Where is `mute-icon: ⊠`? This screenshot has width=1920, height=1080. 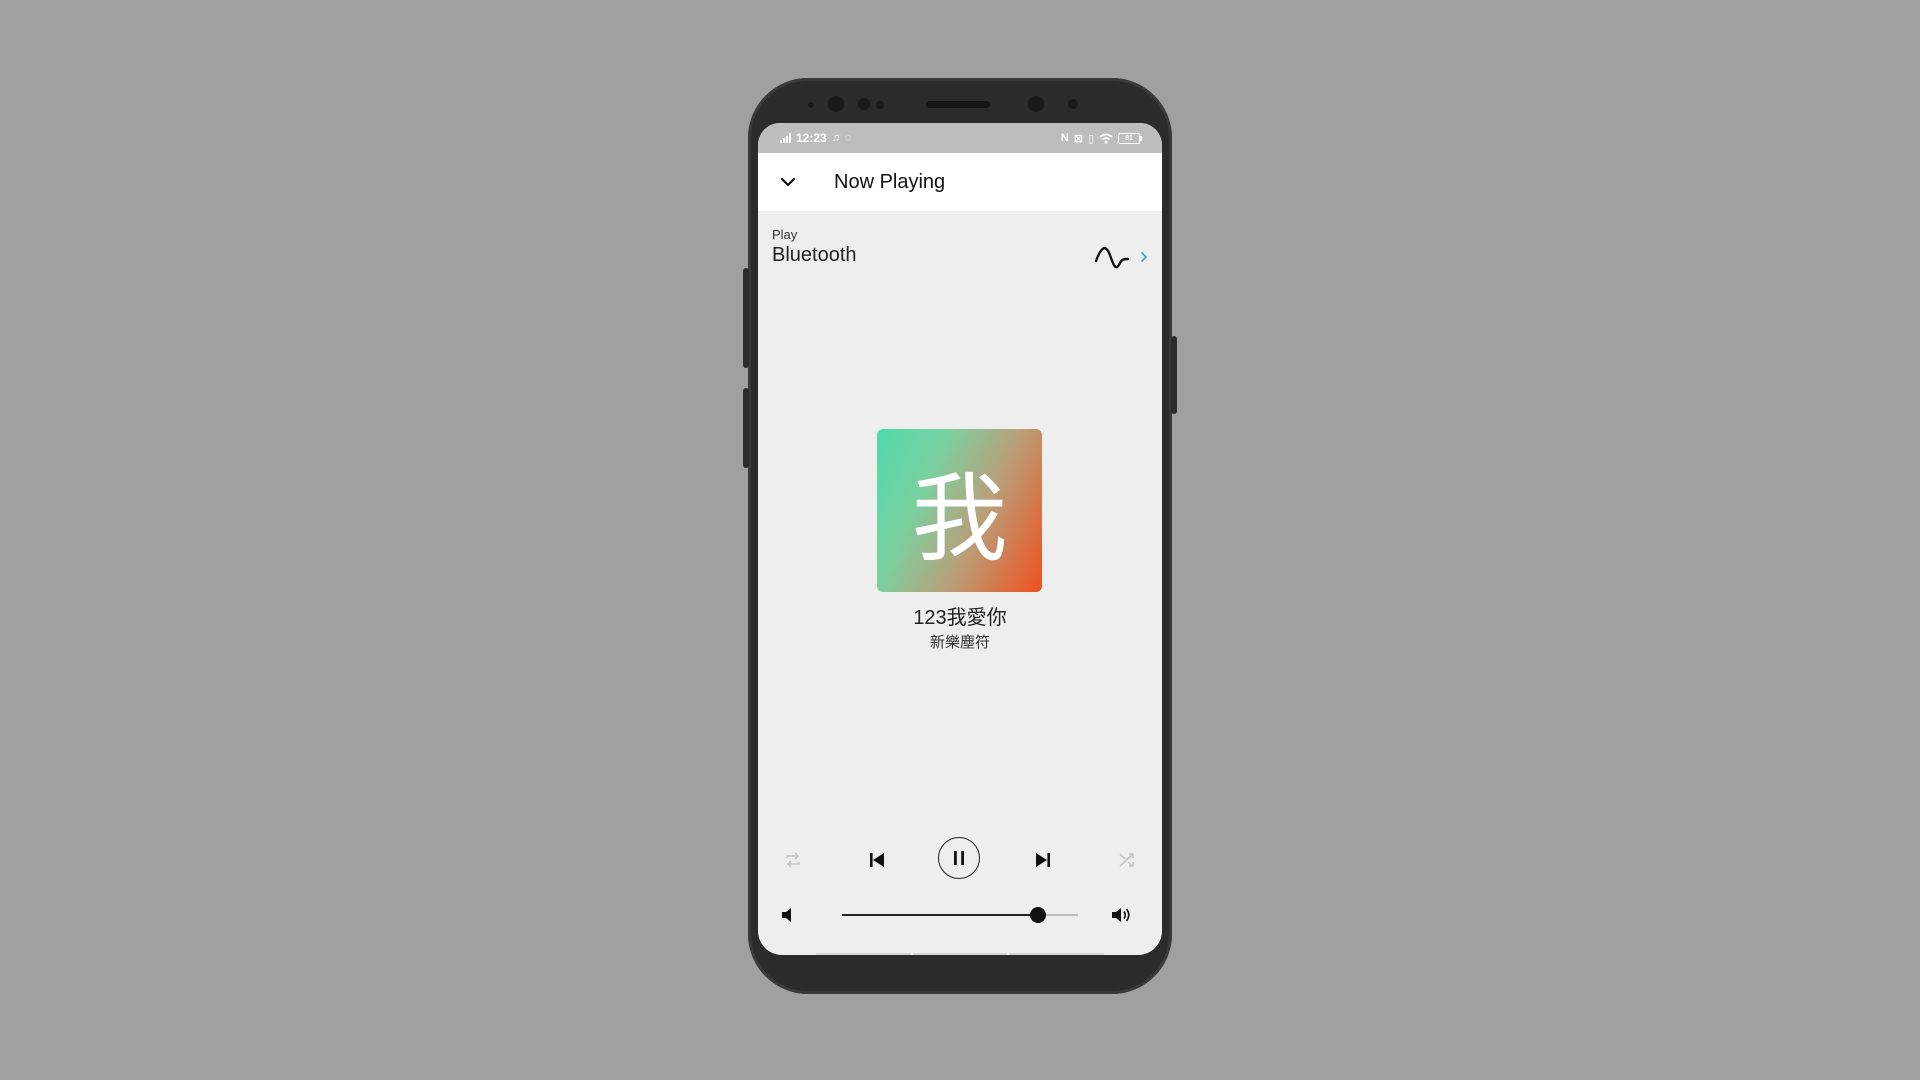
mute-icon: ⊠ is located at coordinates (1078, 138).